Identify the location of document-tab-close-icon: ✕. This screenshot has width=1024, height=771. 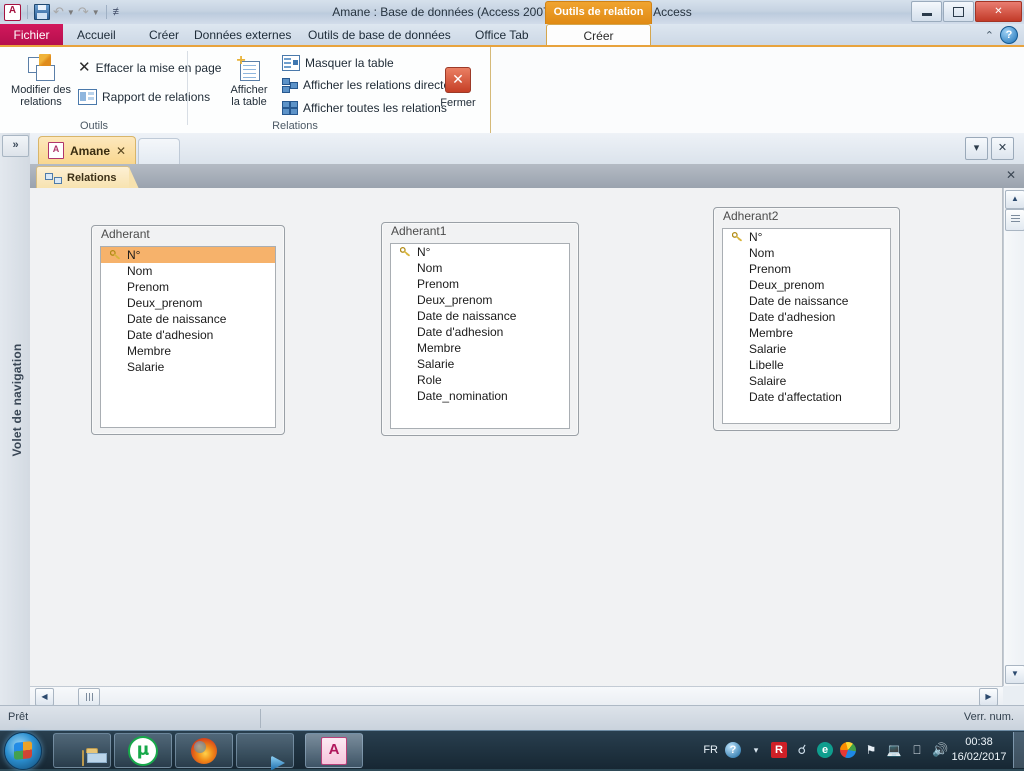
(121, 151).